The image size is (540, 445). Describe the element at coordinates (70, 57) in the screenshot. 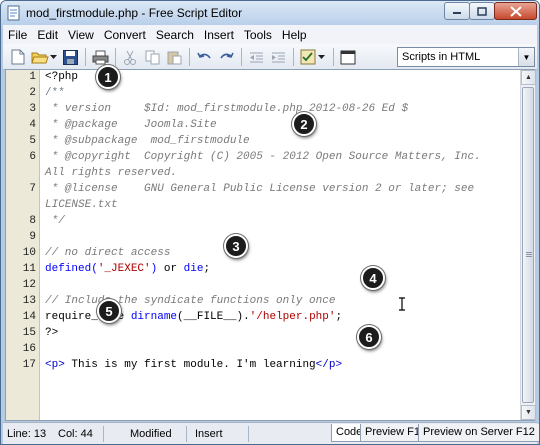

I see `save-button` at that location.